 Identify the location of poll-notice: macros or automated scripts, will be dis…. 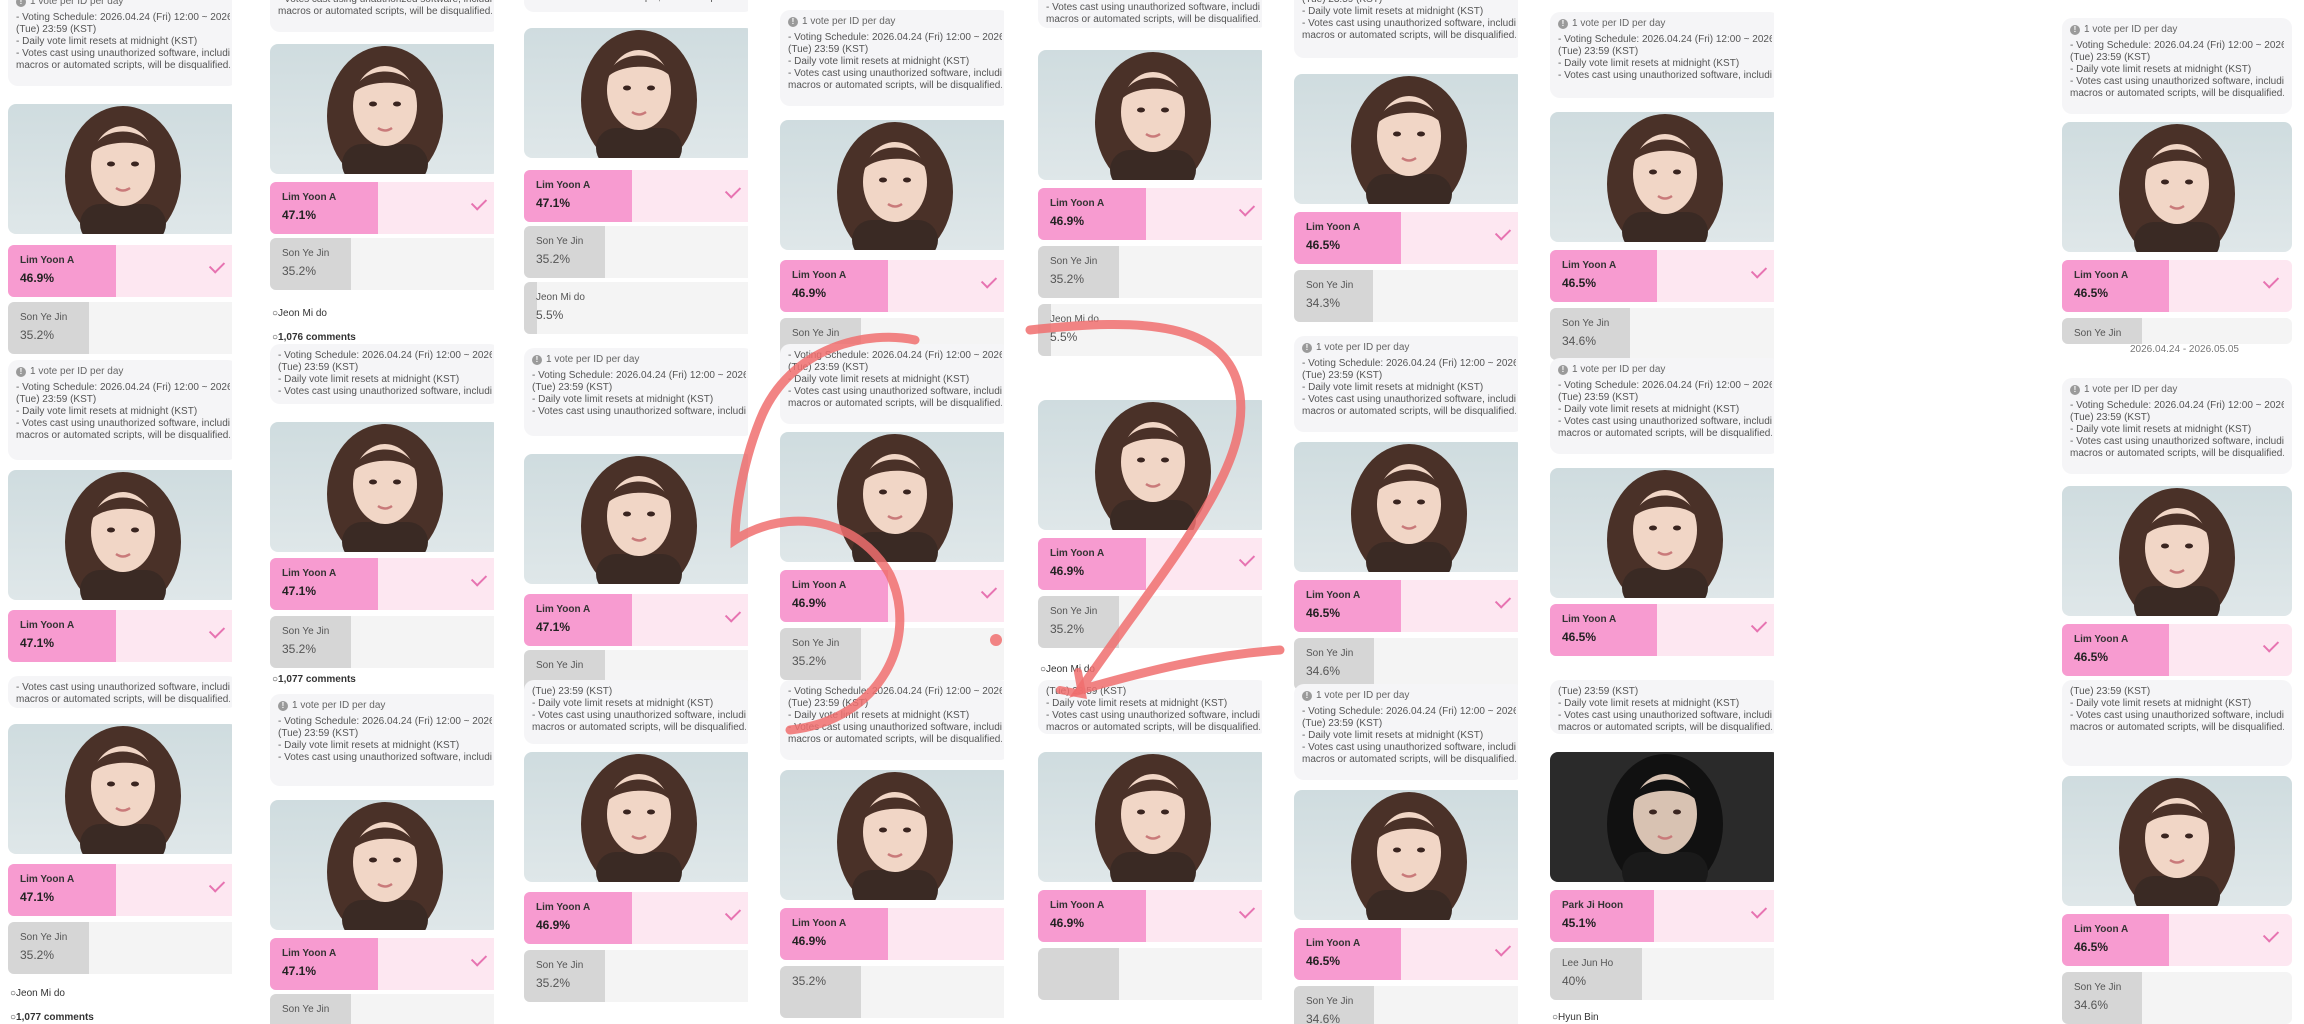
(636, 6).